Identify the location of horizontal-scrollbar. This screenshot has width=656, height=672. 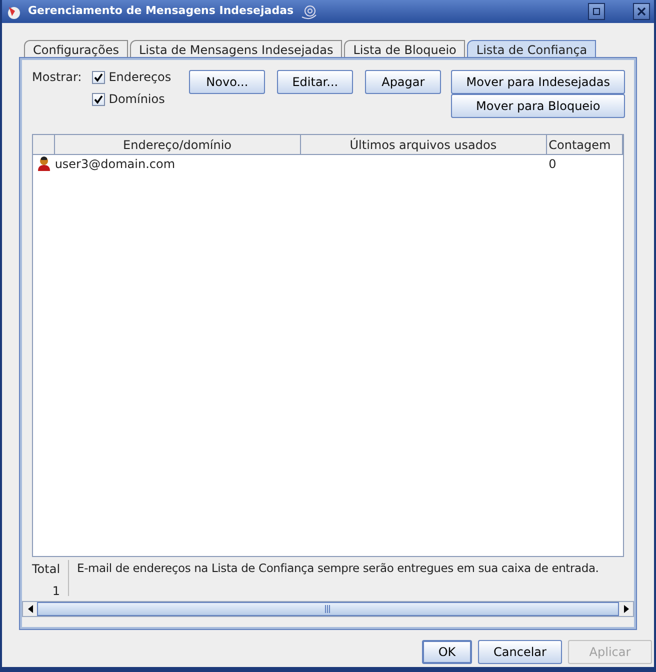
(328, 609).